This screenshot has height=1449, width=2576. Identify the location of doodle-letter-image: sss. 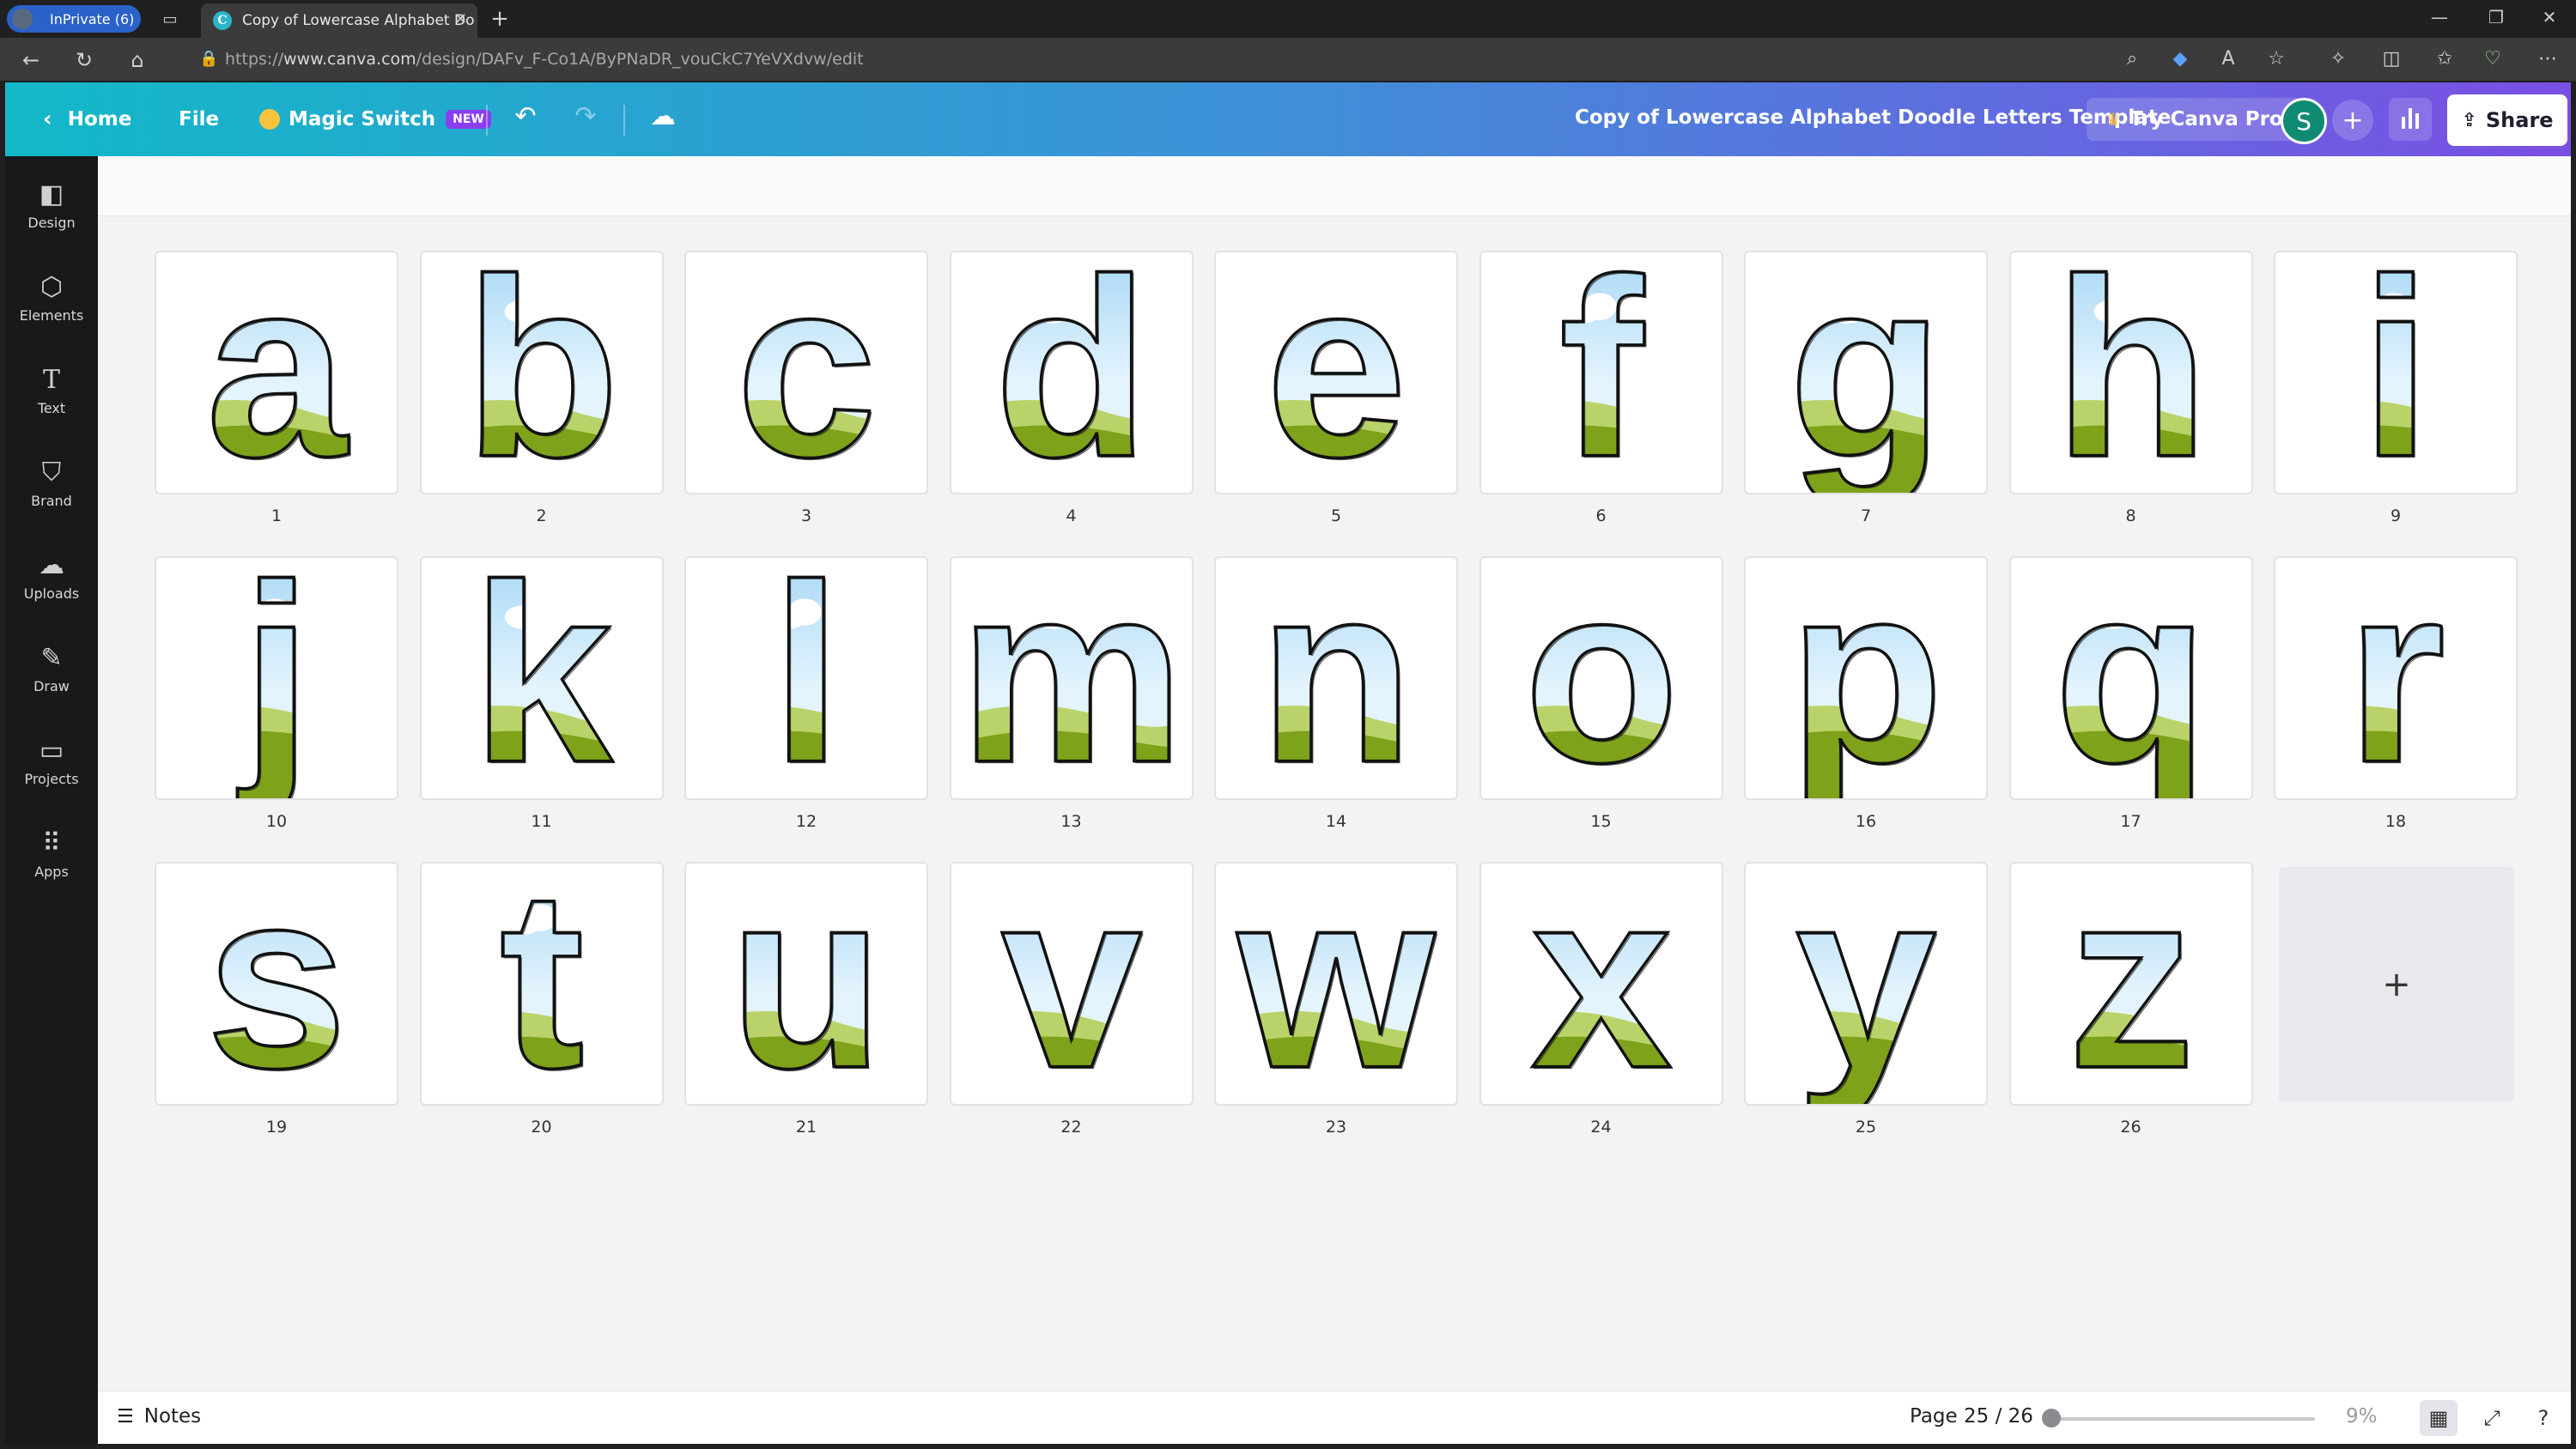
(276, 984).